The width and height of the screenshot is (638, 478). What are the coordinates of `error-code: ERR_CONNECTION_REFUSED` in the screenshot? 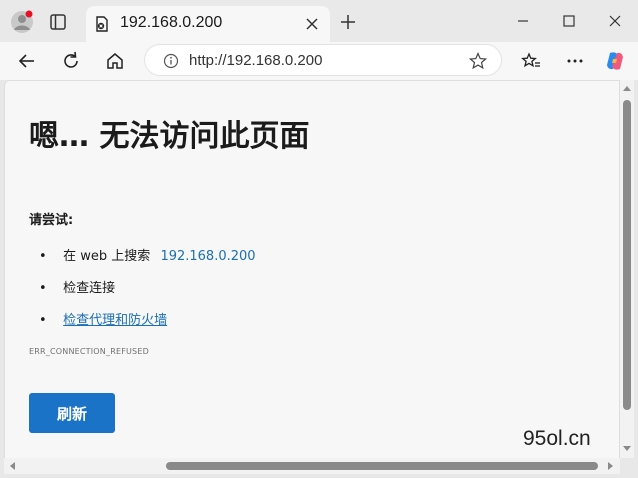 It's located at (89, 351).